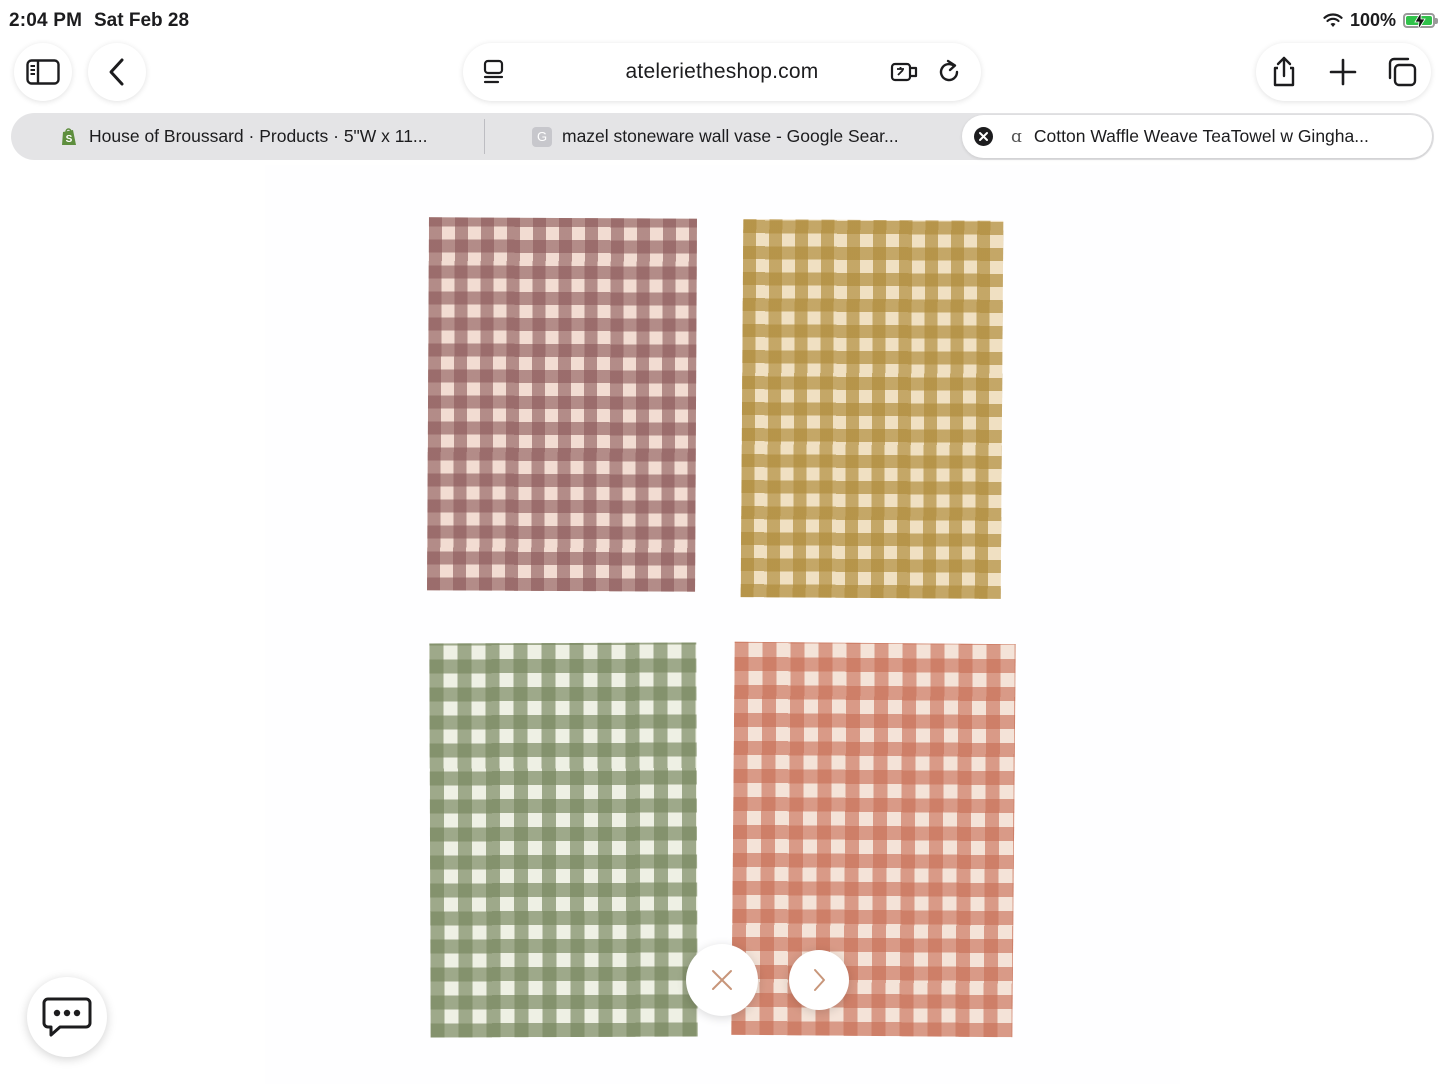  Describe the element at coordinates (722, 72) in the screenshot. I see `address-bar: atelerietheshop.com` at that location.